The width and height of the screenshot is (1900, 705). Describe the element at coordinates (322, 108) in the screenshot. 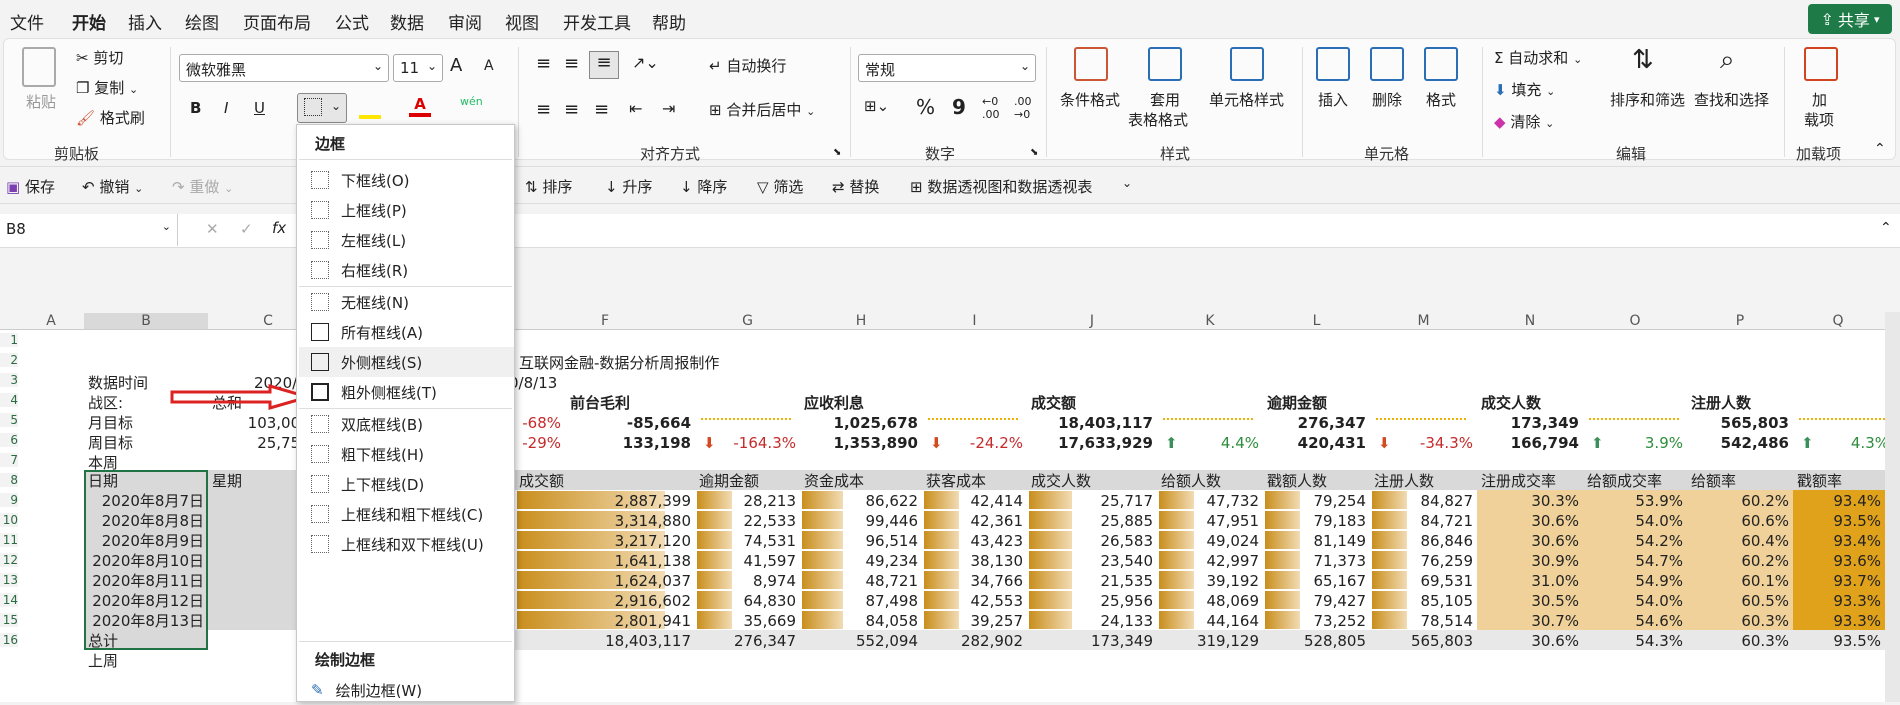

I see `borders-button: ⌄` at that location.